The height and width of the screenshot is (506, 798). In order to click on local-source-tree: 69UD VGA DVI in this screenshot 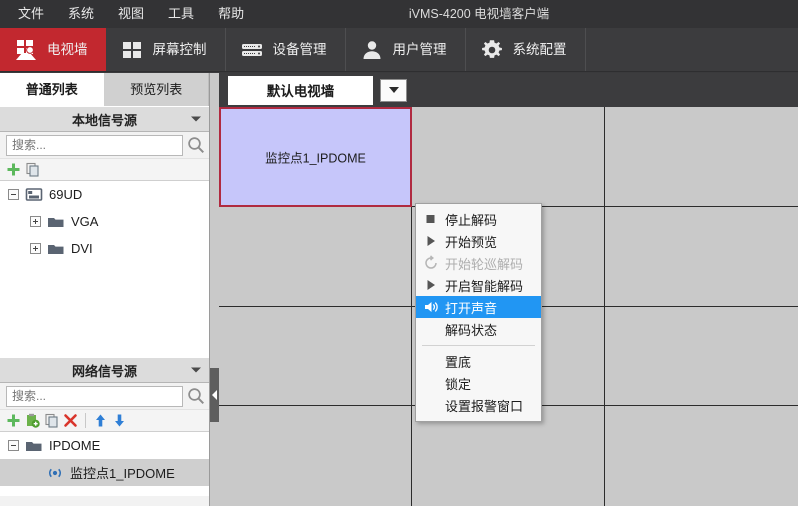, I will do `click(104, 269)`.